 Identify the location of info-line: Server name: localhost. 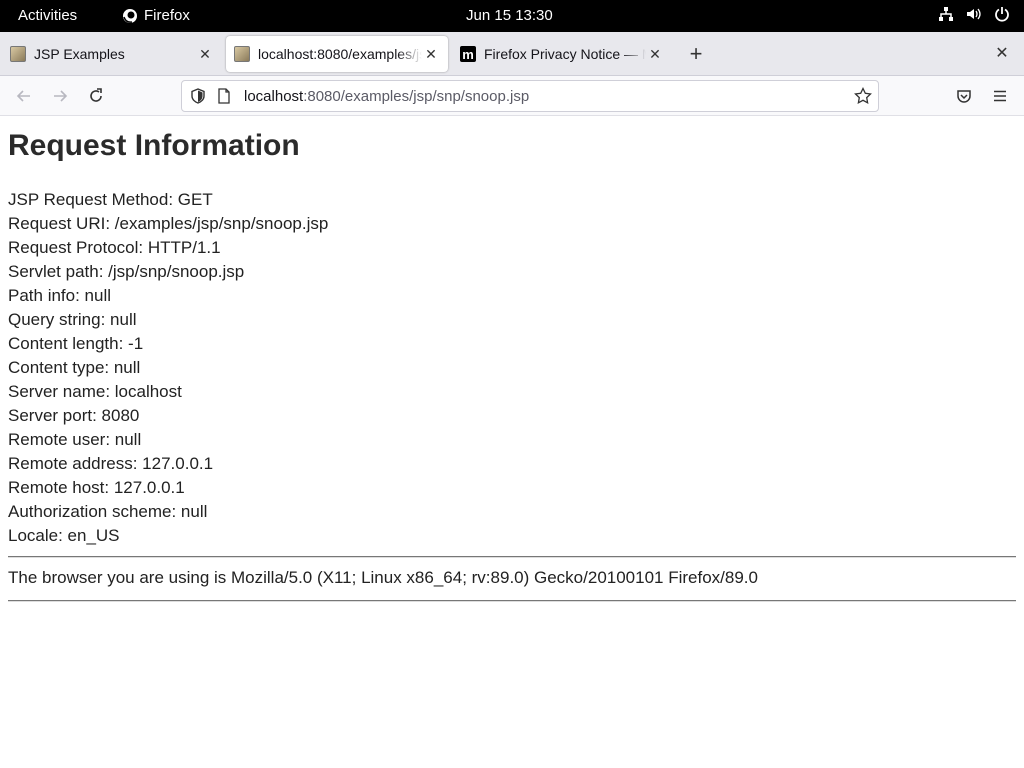
(95, 391).